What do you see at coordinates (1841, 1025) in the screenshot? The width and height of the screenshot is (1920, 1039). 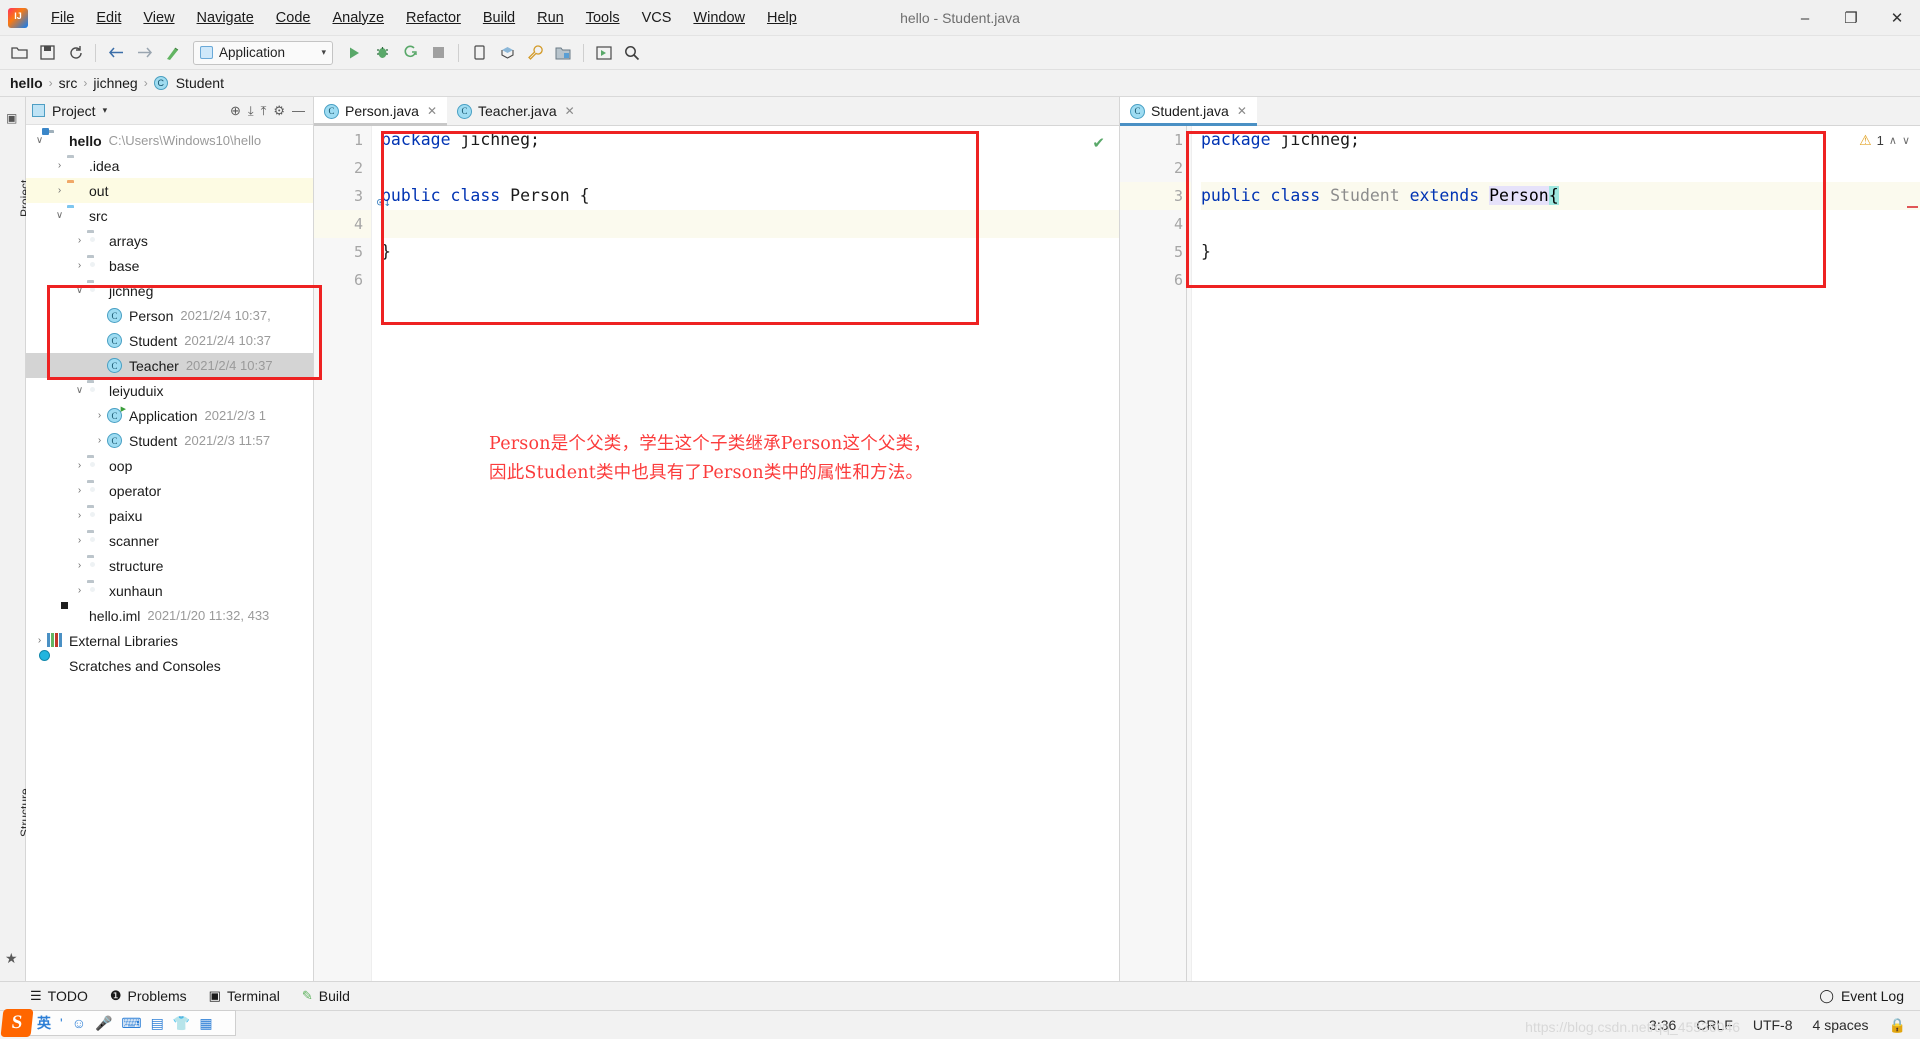 I see `indent-setting: 4 spaces` at bounding box center [1841, 1025].